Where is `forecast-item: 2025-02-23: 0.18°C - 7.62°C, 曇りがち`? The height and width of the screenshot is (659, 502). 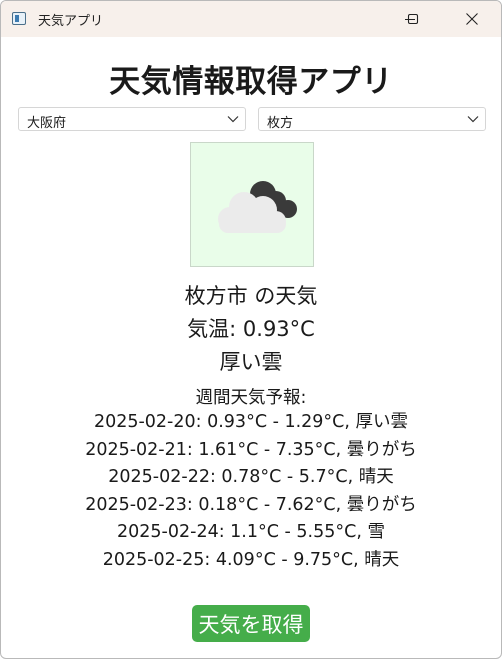
forecast-item: 2025-02-23: 0.18°C - 7.62°C, 曇りがち is located at coordinates (251, 504).